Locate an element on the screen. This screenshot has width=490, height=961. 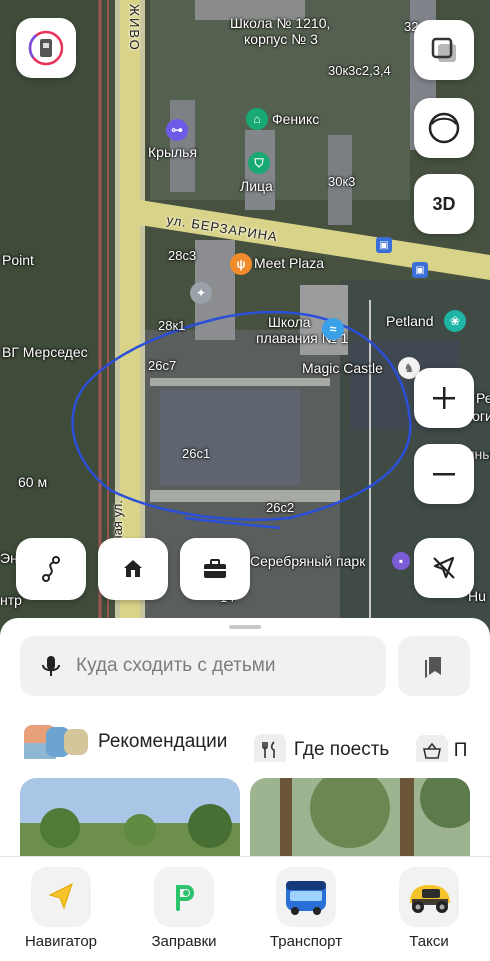
shield-icon: ⛉ is located at coordinates (259, 163).